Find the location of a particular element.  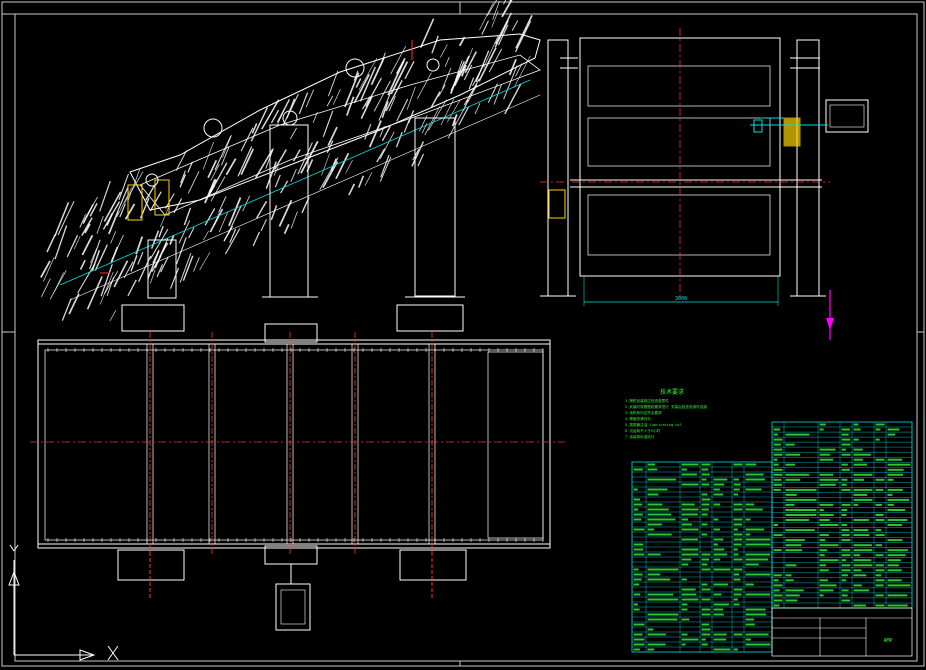

dimension-label: 3000 is located at coordinates (681, 299).